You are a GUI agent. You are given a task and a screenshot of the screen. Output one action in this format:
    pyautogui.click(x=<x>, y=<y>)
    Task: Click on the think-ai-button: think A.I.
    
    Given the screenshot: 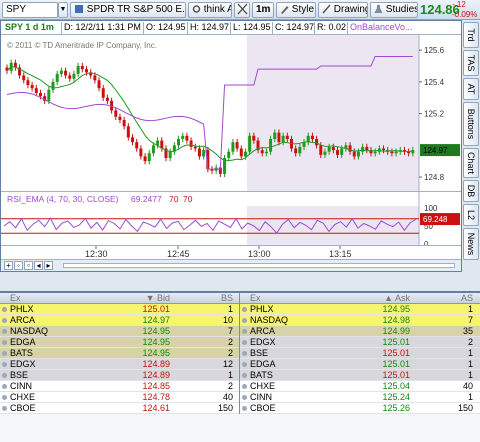 What is the action you would take?
    pyautogui.click(x=210, y=10)
    